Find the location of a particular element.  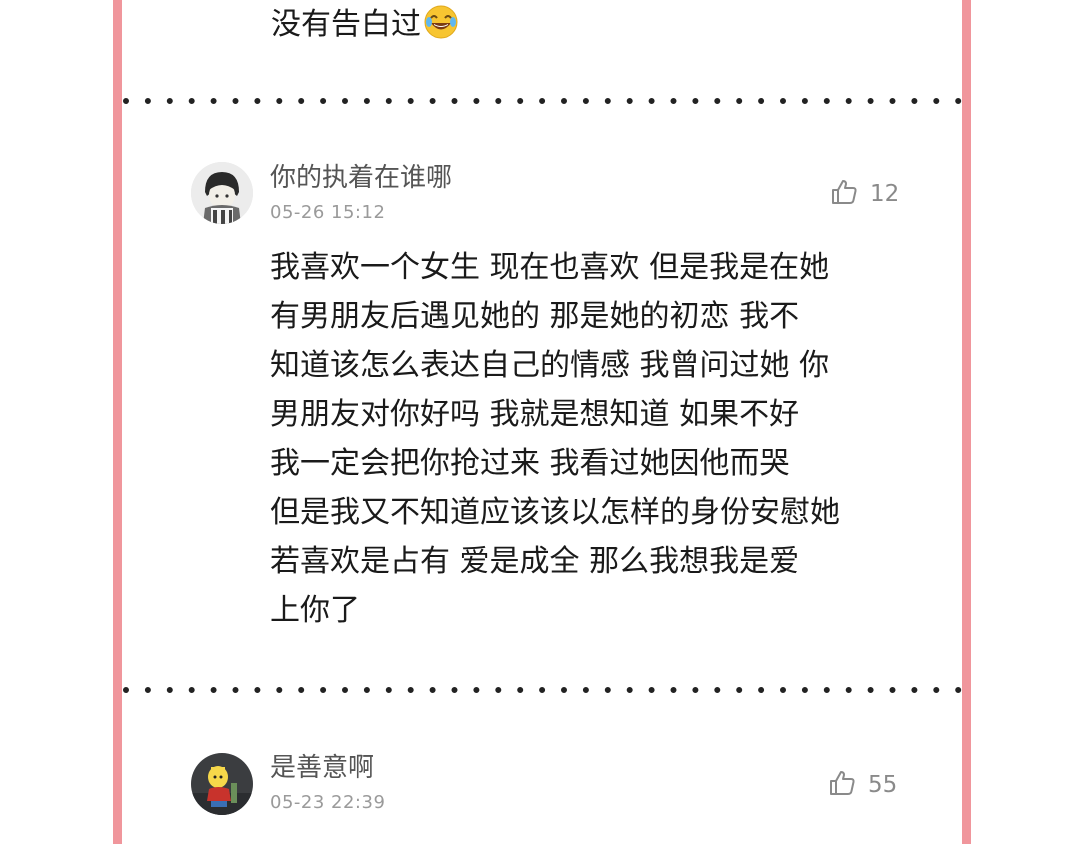

commenter-username: 你的执着在谁哪 is located at coordinates (361, 178).